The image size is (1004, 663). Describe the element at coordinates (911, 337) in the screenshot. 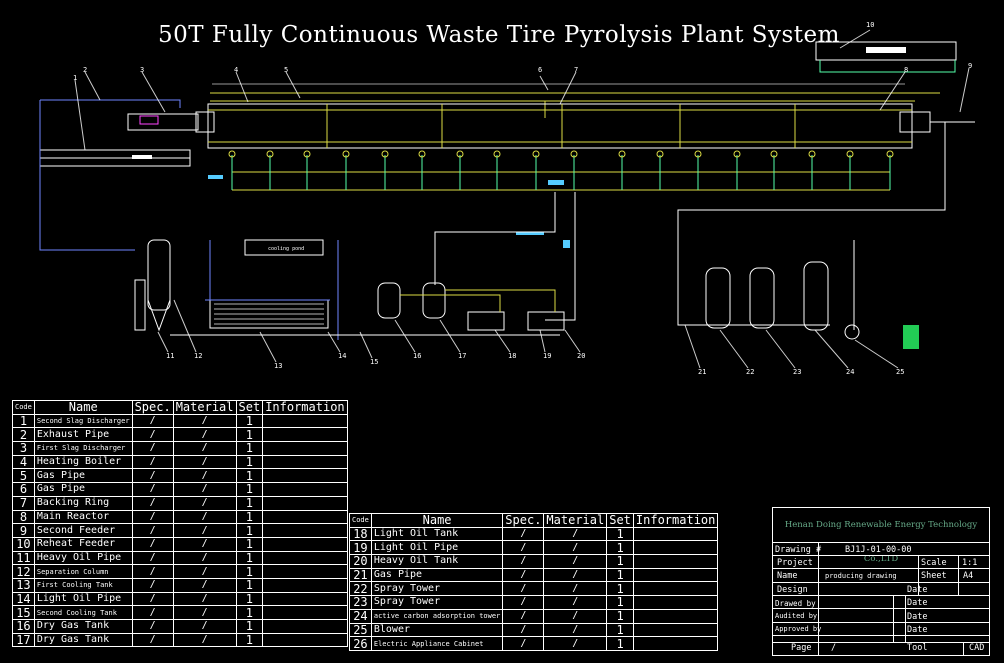

I see `electric-cabinet` at that location.